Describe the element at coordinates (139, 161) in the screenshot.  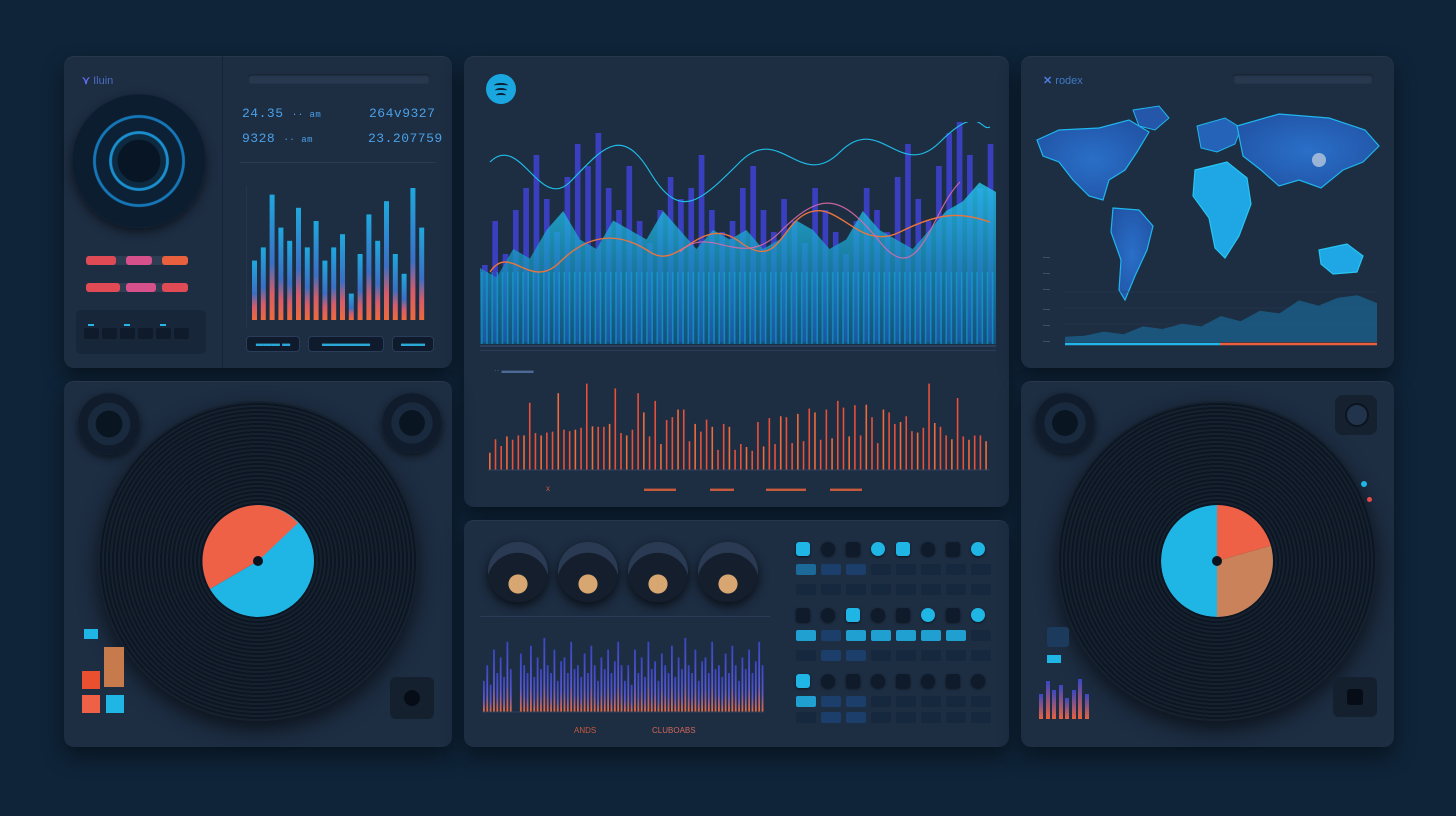
I see `jog-wheel` at that location.